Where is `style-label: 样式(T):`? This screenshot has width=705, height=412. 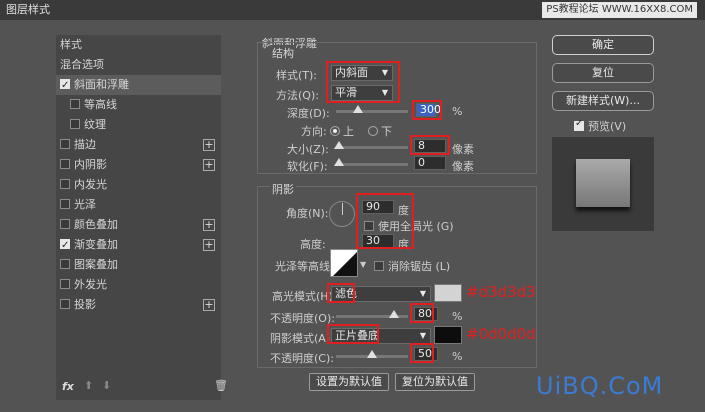
style-label: 样式(T): is located at coordinates (297, 75).